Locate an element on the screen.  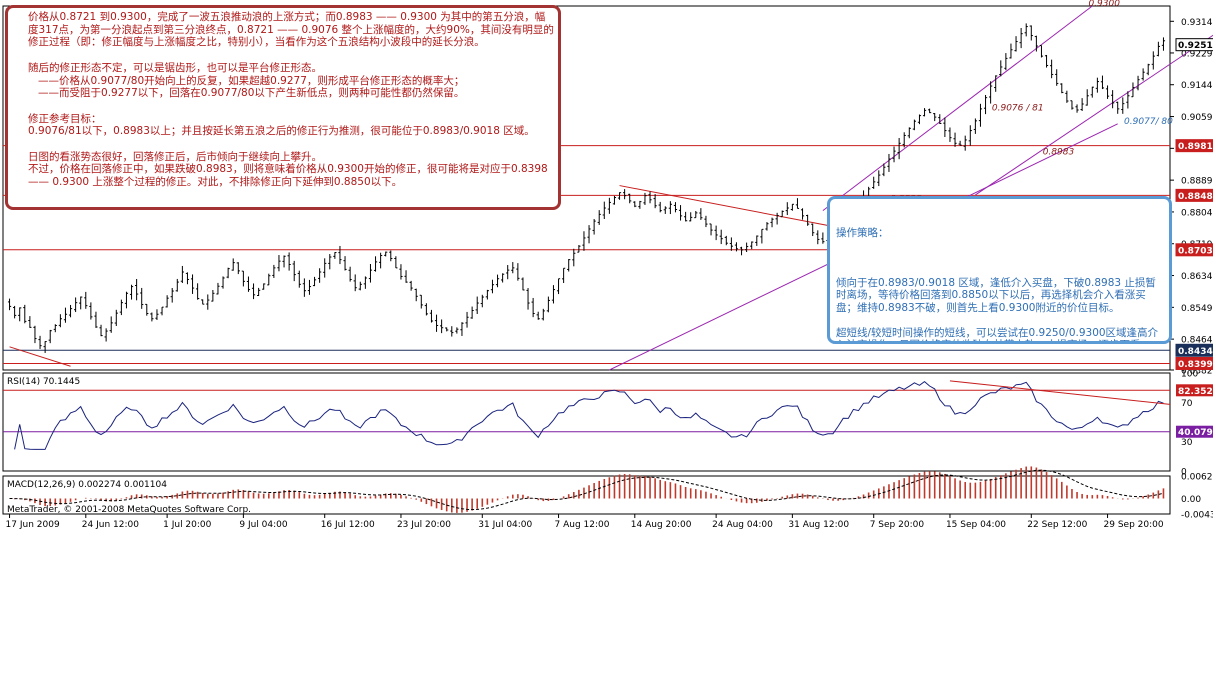
axis-marker-label: 0.92516 is located at coordinates (1195, 46).